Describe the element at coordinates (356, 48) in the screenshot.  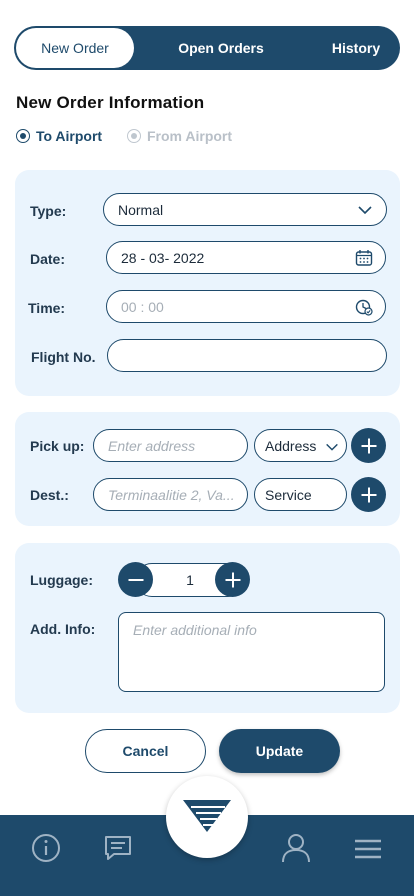
I see `tab-history: History` at that location.